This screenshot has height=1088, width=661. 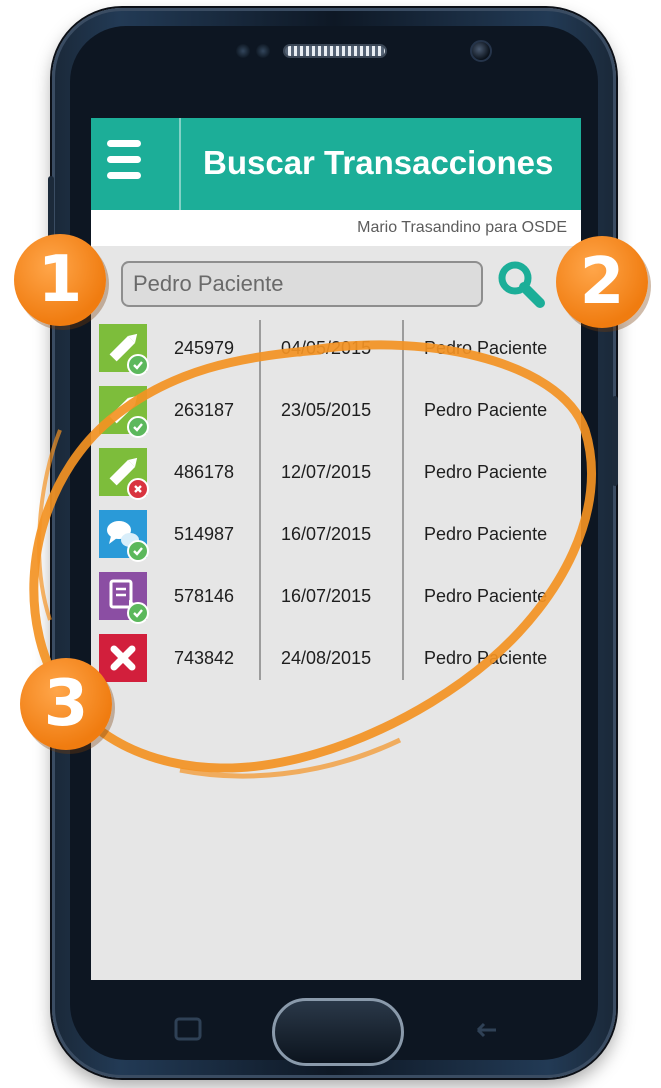 I want to click on callout-badge-3: 3, so click(x=66, y=704).